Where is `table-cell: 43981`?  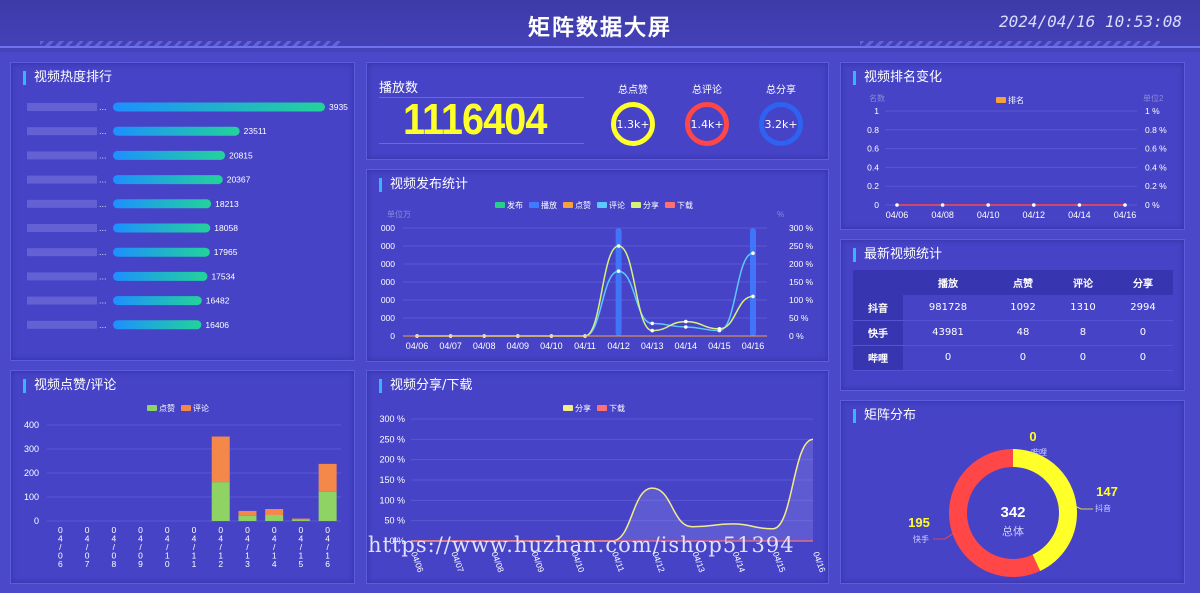
table-cell: 43981 is located at coordinates (948, 333).